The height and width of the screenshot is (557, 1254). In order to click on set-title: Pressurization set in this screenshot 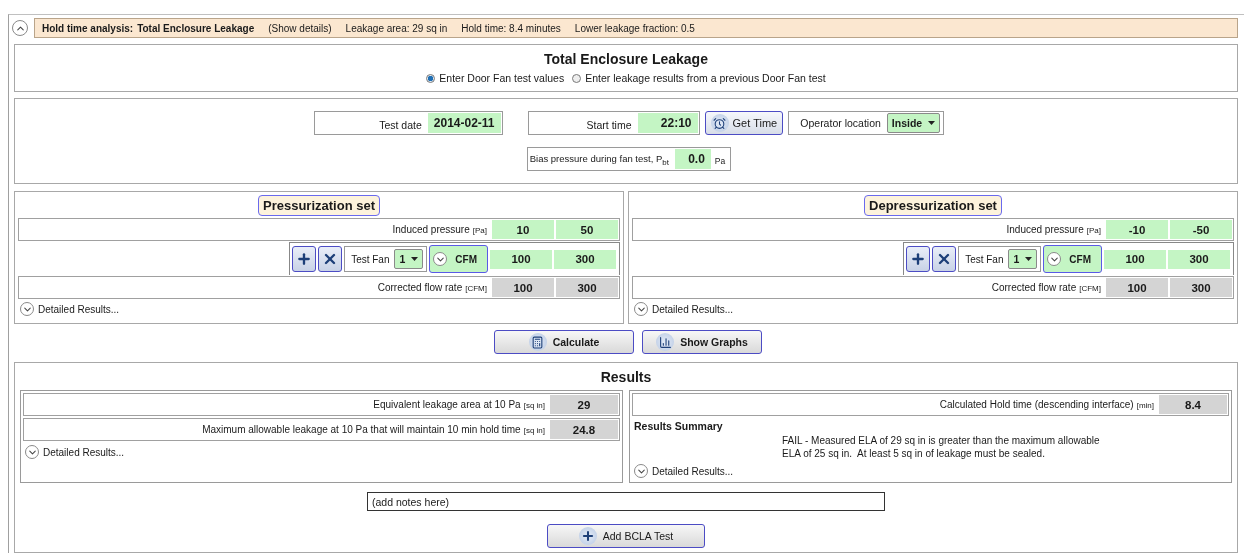, I will do `click(319, 205)`.